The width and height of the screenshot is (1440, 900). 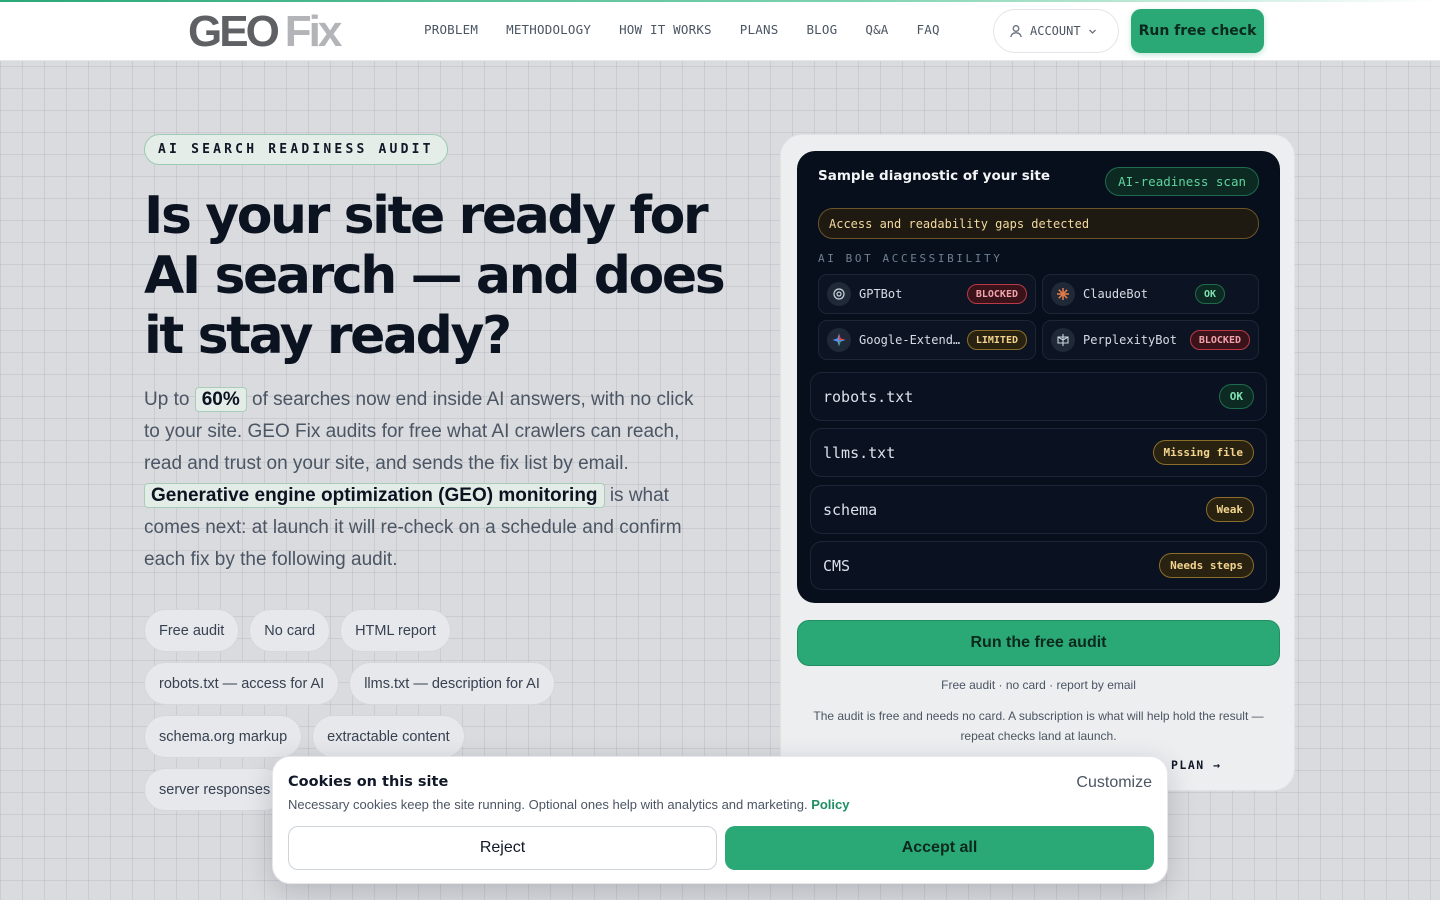 I want to click on openai-icon, so click(x=839, y=294).